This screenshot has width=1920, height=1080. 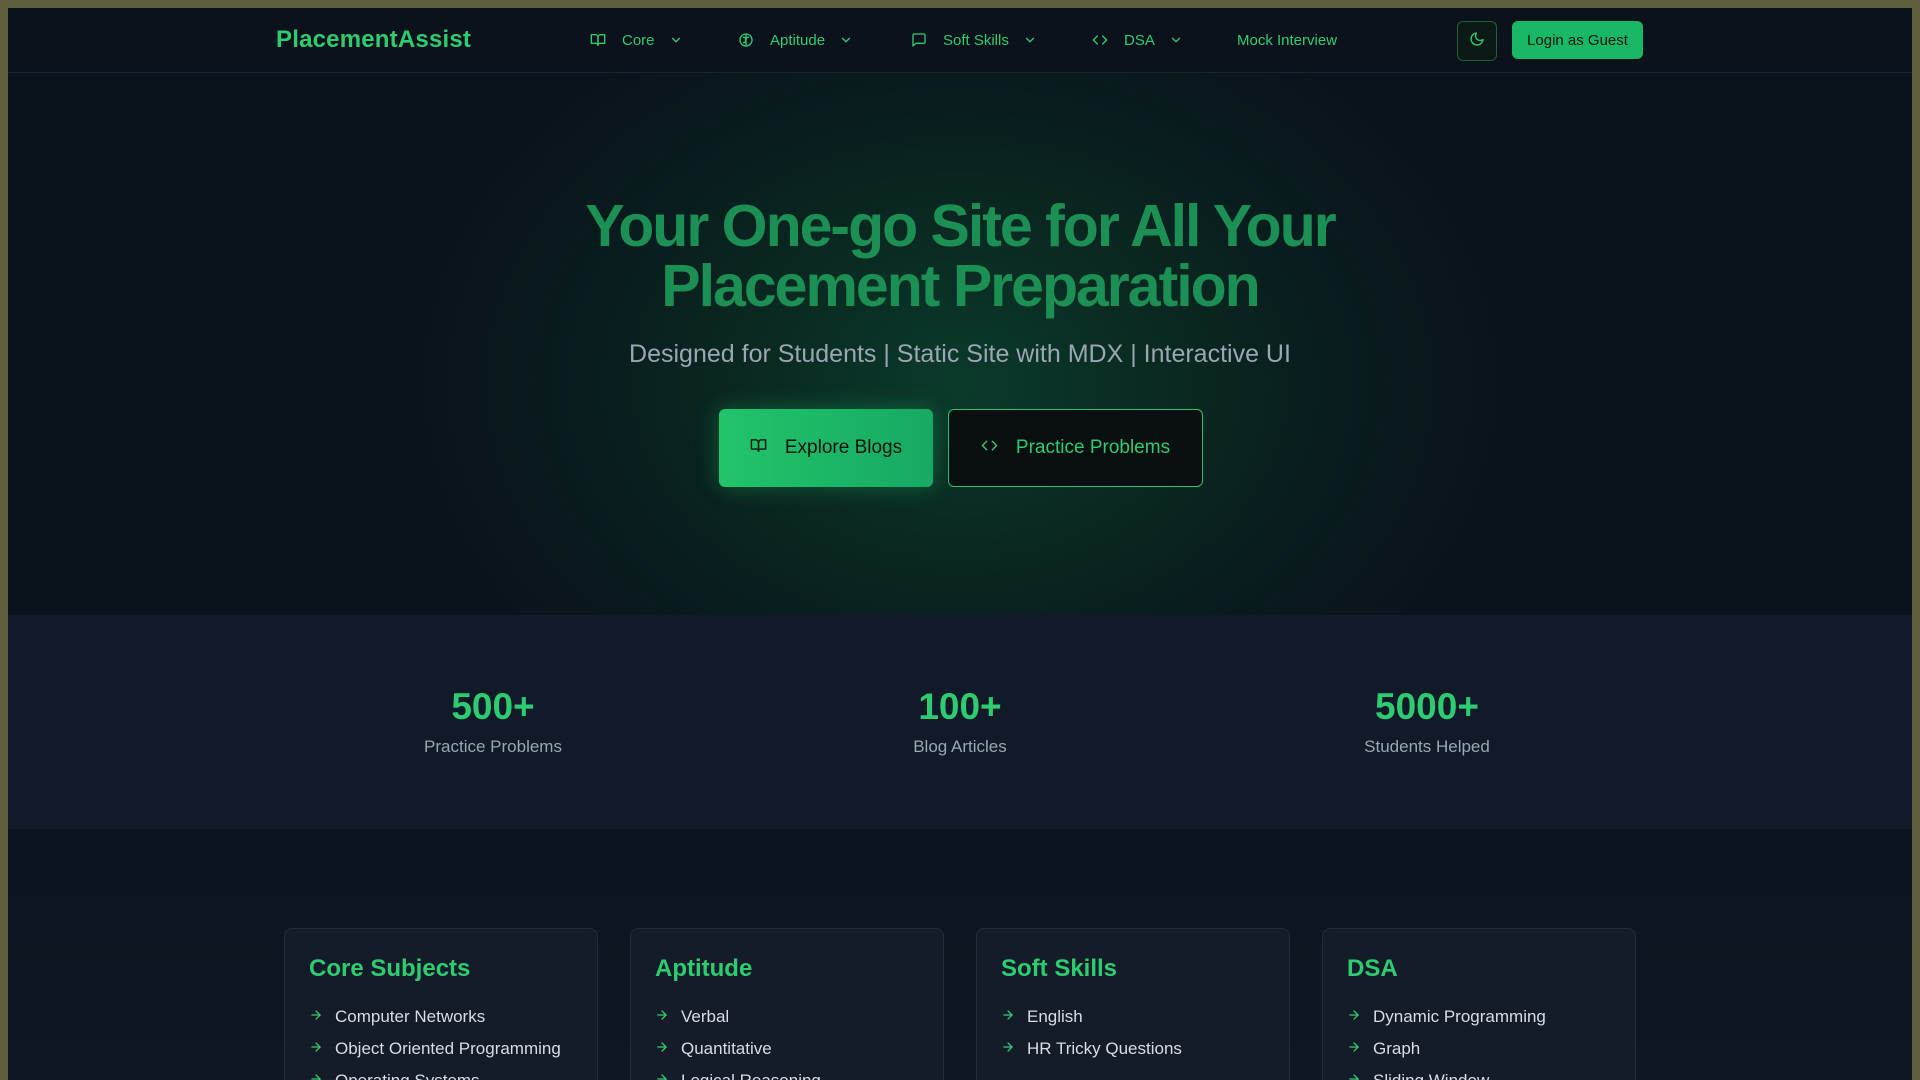 I want to click on nav-item-label: DSA, so click(x=1139, y=40).